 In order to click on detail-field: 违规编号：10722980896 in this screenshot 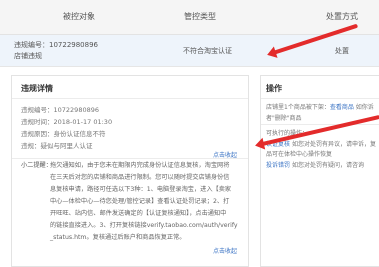, I will do `click(60, 110)`.